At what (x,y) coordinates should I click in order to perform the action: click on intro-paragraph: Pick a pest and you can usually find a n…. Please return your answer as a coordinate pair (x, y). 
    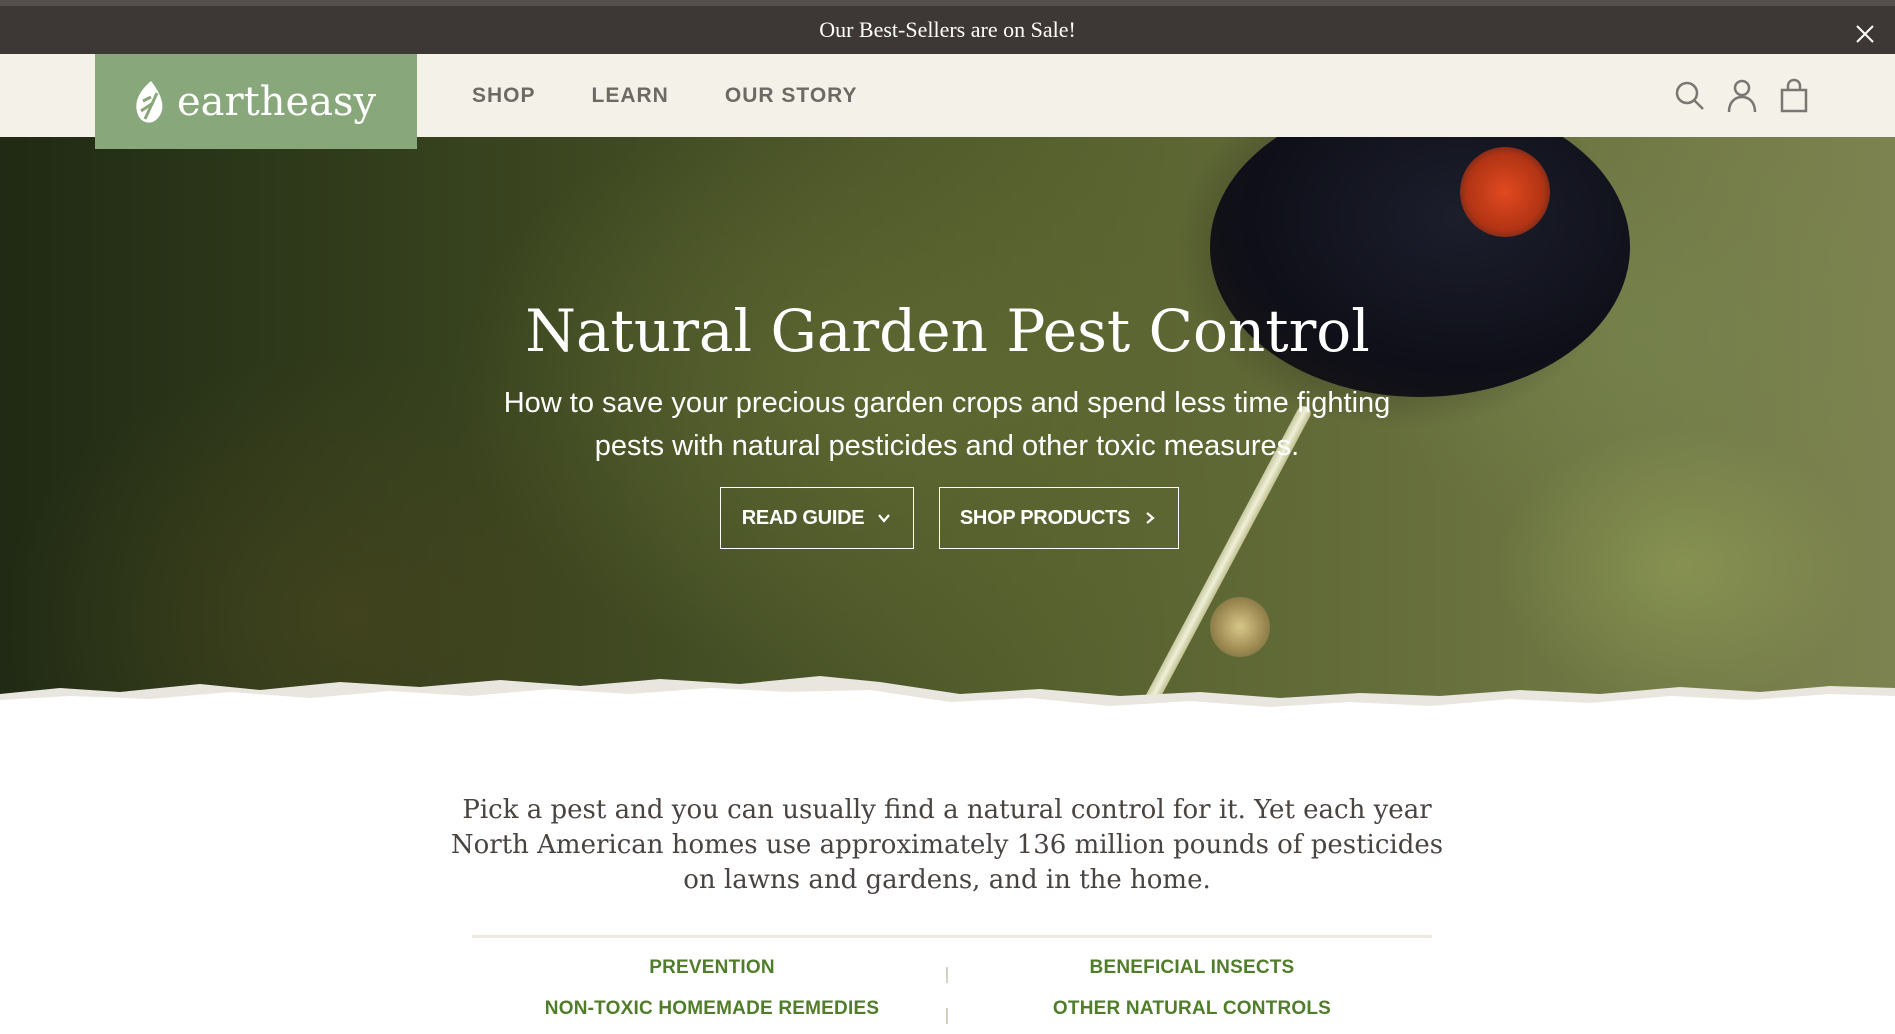
    Looking at the image, I should click on (947, 845).